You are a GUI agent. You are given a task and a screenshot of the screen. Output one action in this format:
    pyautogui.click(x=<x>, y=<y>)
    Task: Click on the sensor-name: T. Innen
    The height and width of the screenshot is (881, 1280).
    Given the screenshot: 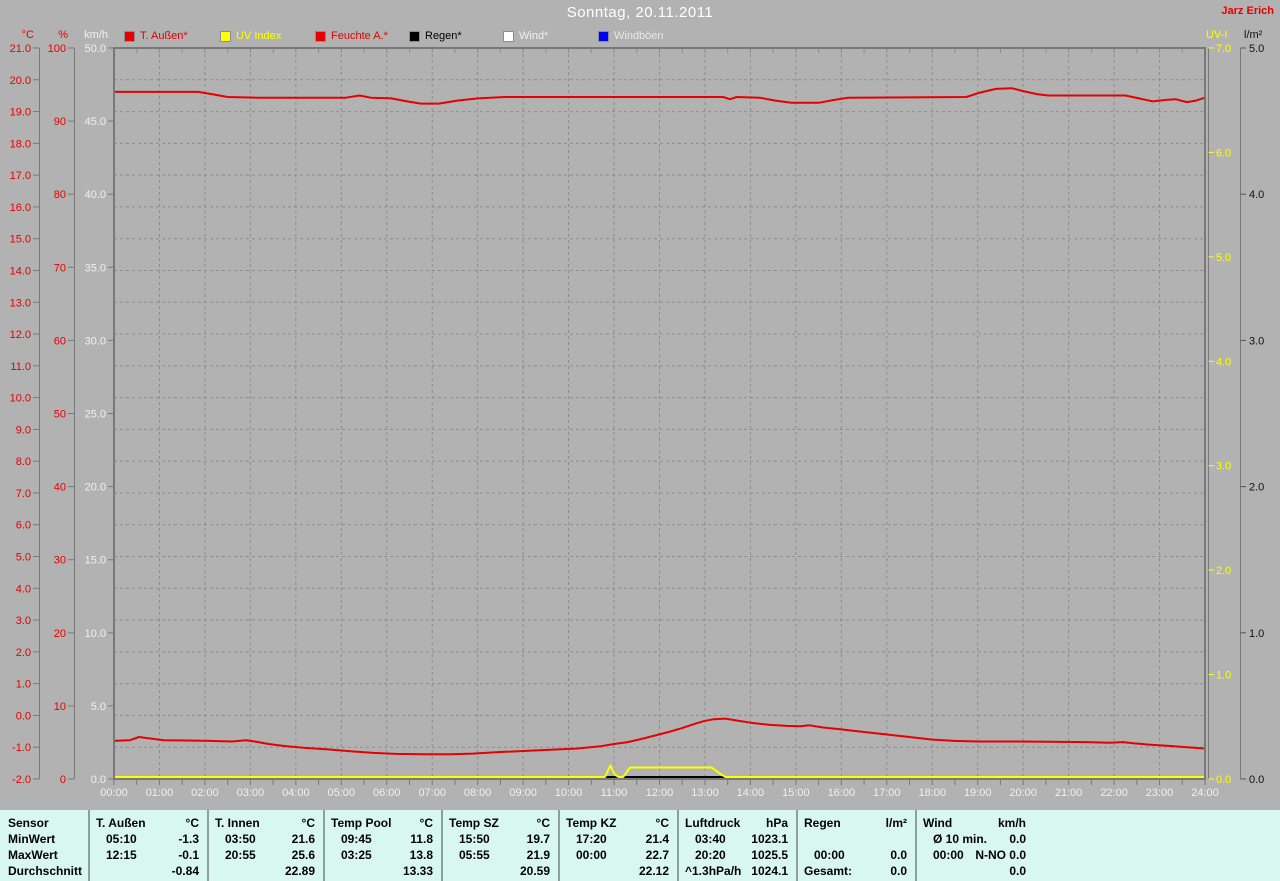 What is the action you would take?
    pyautogui.click(x=237, y=823)
    